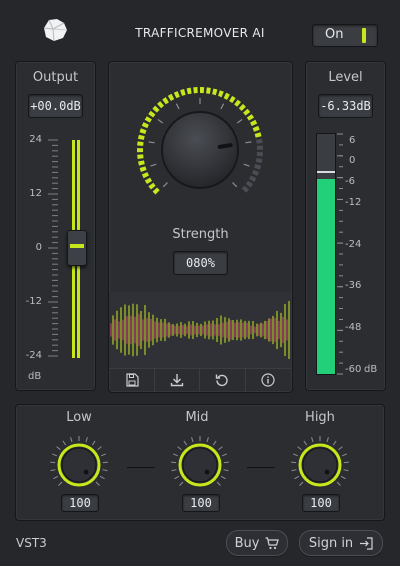  What do you see at coordinates (200, 150) in the screenshot?
I see `strength-knob` at bounding box center [200, 150].